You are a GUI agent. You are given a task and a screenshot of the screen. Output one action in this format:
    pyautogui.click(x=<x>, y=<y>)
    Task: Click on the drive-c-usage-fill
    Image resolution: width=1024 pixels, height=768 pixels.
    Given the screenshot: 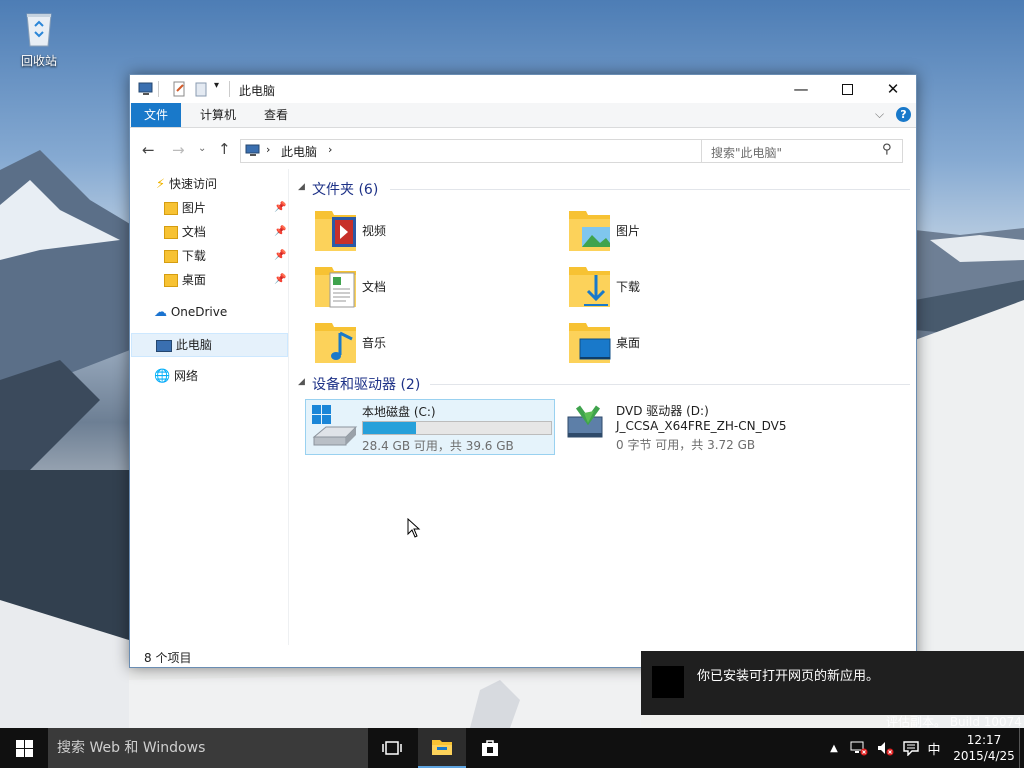 What is the action you would take?
    pyautogui.click(x=389, y=428)
    